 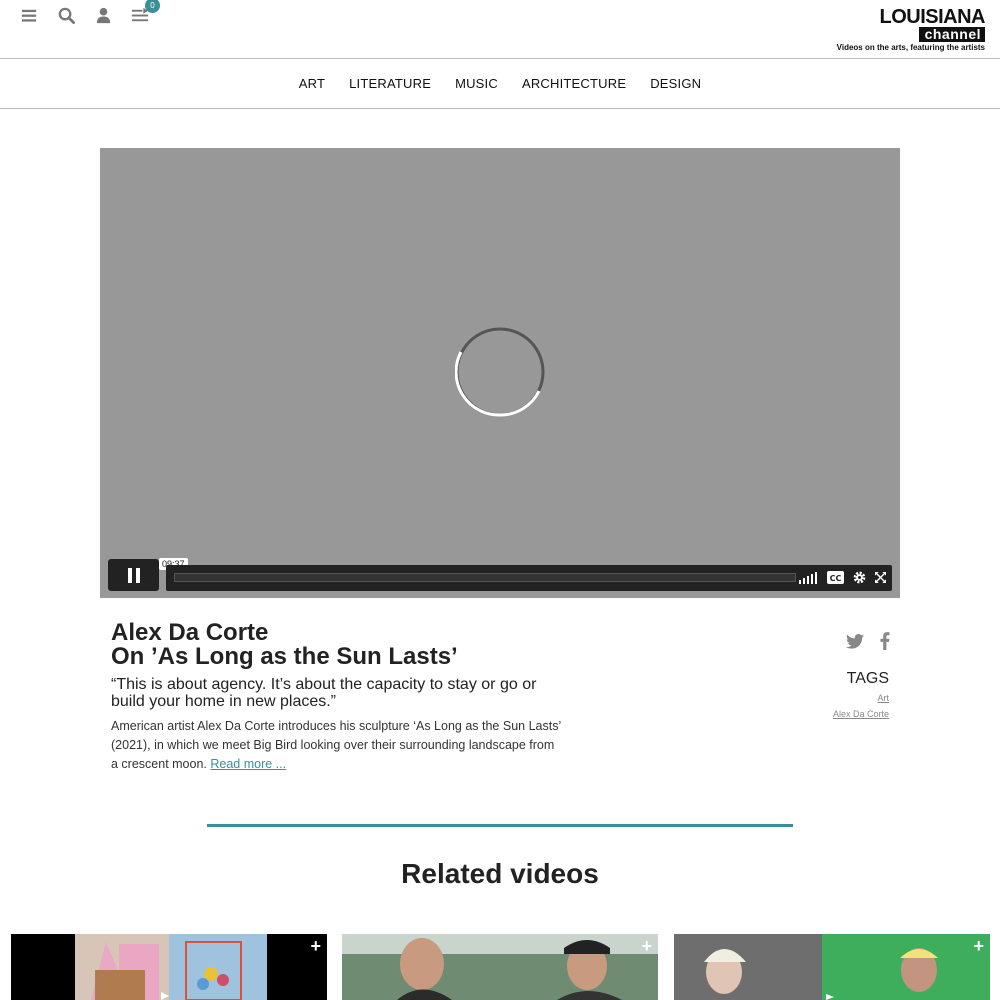 I want to click on playlist-icon: 0, so click(x=145, y=12).